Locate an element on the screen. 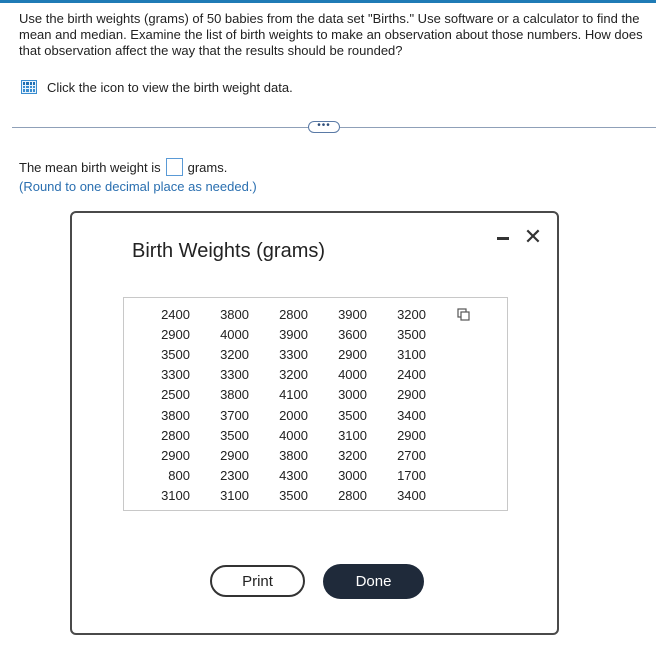 This screenshot has width=656, height=666. close-icon: ✕ is located at coordinates (533, 237).